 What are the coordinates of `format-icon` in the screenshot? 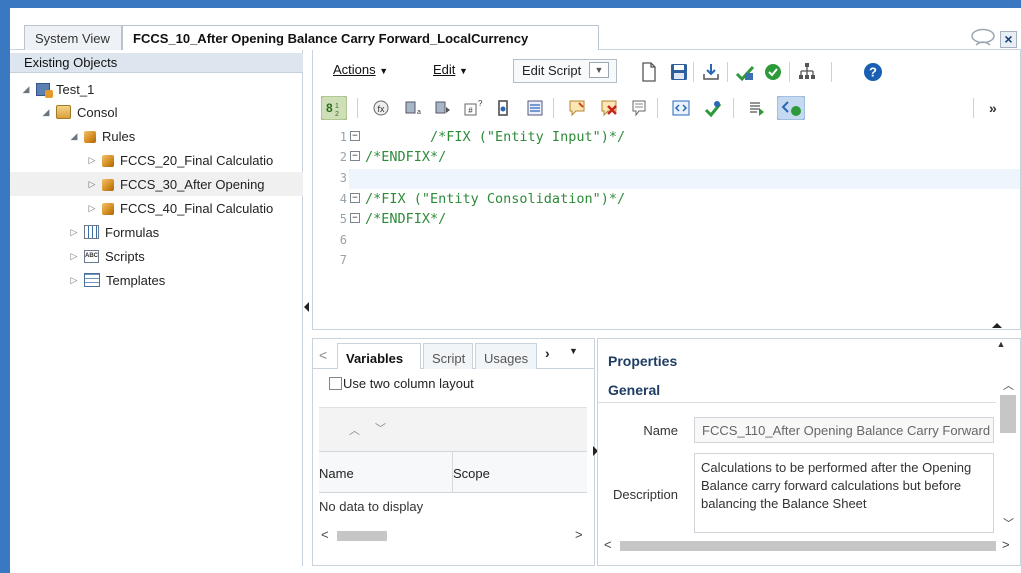 It's located at (713, 108).